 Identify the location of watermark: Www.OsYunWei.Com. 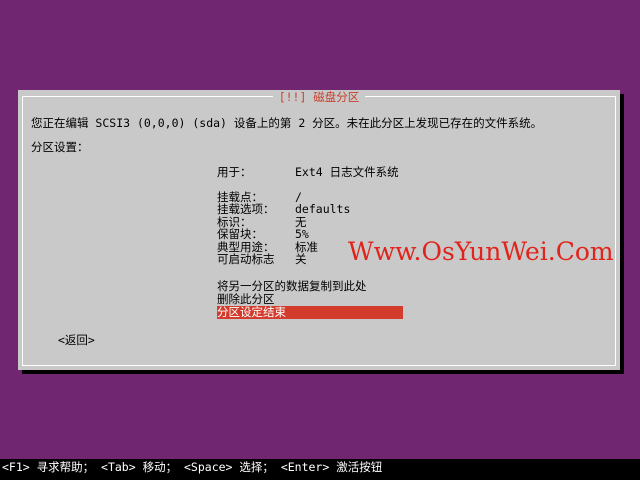
(481, 251).